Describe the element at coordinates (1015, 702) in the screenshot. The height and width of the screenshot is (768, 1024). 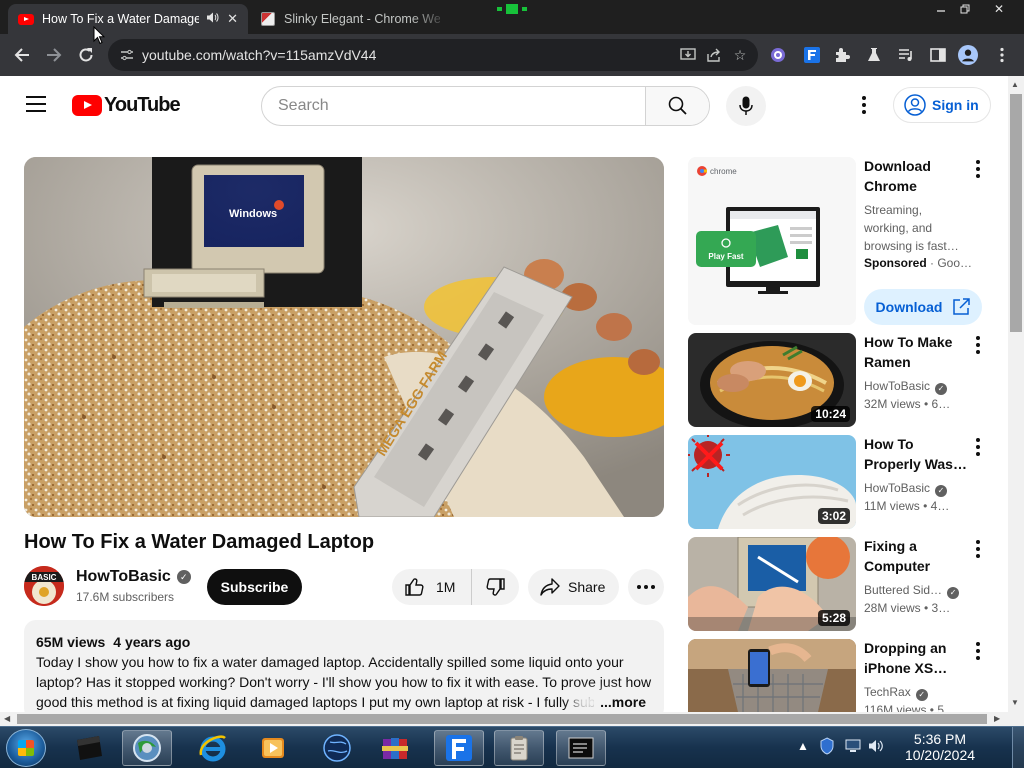
I see `scroll-down-arrow-icon: ▼` at that location.